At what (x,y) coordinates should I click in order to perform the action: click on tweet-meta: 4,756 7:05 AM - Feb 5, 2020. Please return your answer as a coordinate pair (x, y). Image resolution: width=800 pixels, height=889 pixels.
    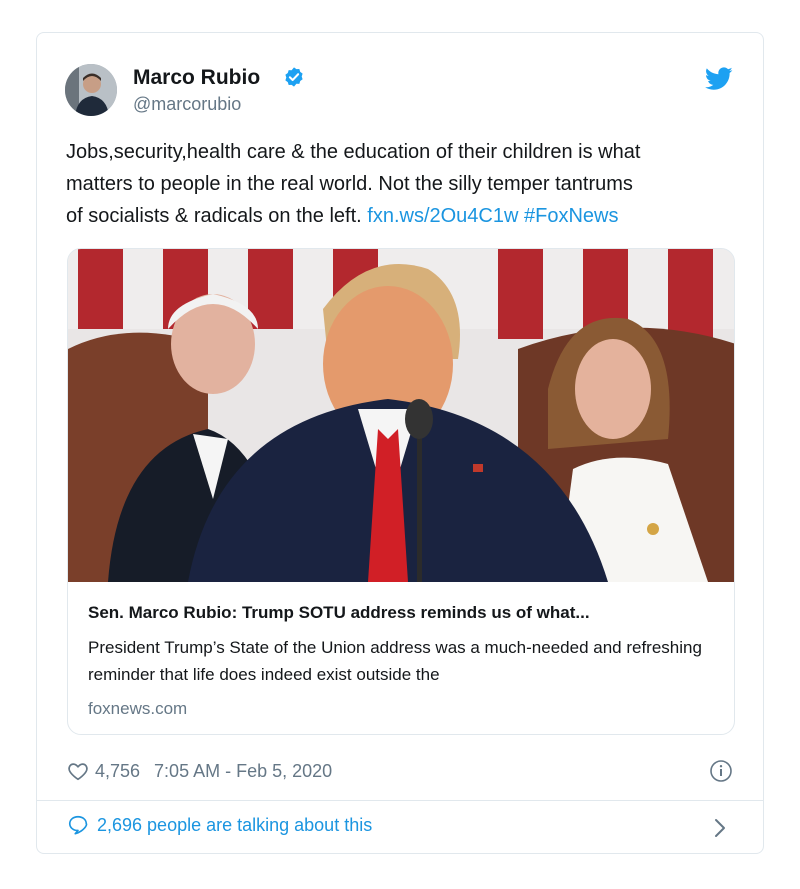
    Looking at the image, I should click on (199, 771).